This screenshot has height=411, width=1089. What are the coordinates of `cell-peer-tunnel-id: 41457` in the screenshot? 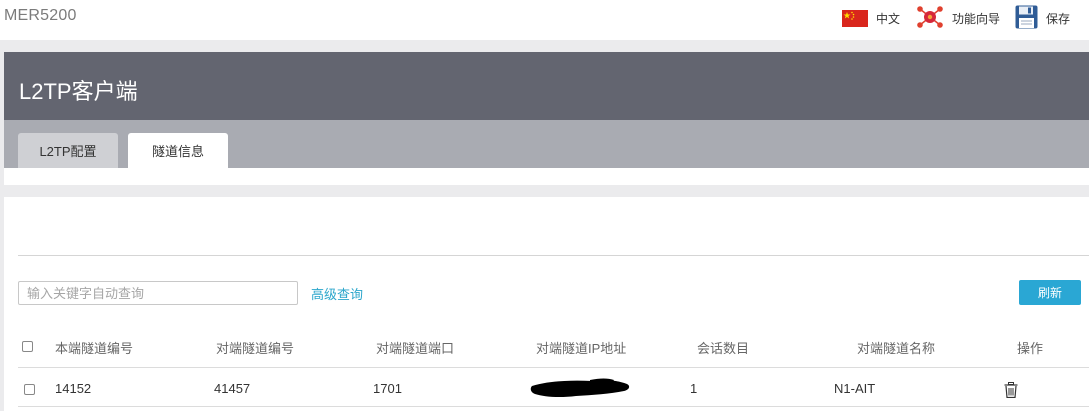 It's located at (232, 388).